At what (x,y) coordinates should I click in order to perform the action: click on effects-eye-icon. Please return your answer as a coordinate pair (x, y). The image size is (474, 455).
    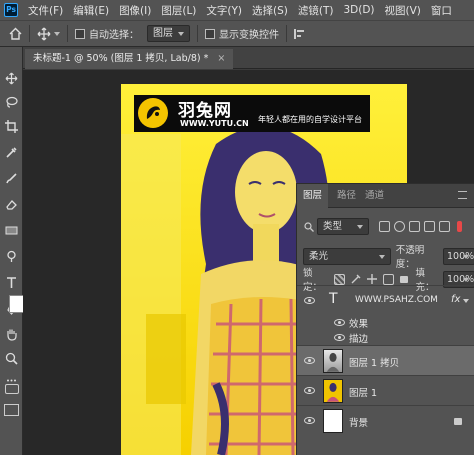
    Looking at the image, I should click on (339, 322).